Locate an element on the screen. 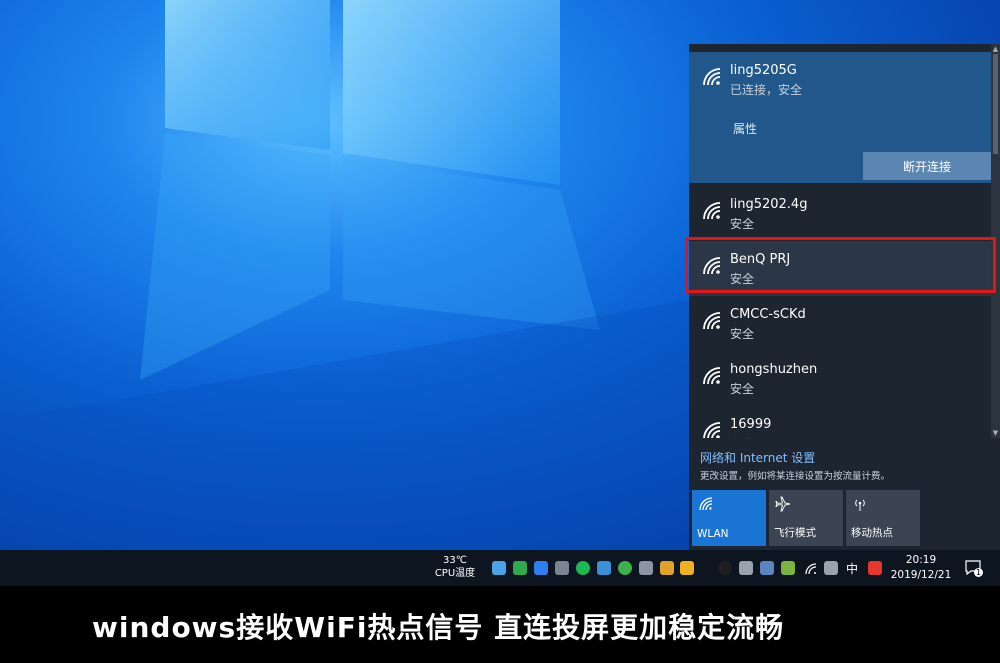 The height and width of the screenshot is (663, 1000). network-ssid: 16999 is located at coordinates (751, 424).